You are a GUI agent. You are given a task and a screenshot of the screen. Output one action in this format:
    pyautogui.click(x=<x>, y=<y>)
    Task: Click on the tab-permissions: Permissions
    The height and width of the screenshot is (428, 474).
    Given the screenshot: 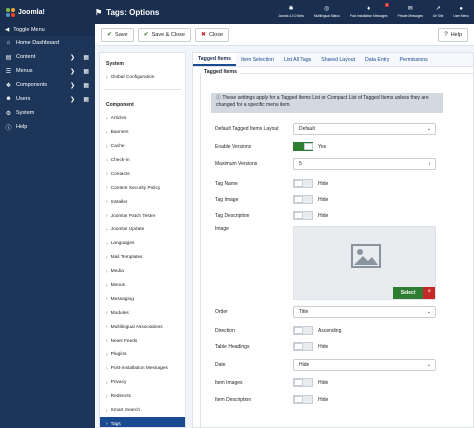 What is the action you would take?
    pyautogui.click(x=414, y=59)
    